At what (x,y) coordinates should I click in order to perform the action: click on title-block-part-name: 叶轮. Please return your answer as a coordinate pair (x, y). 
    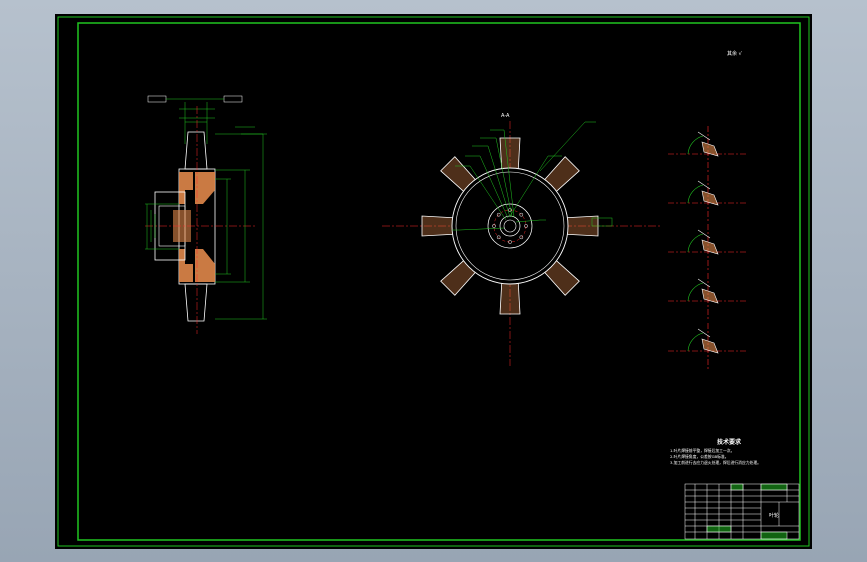
    Looking at the image, I should click on (774, 515).